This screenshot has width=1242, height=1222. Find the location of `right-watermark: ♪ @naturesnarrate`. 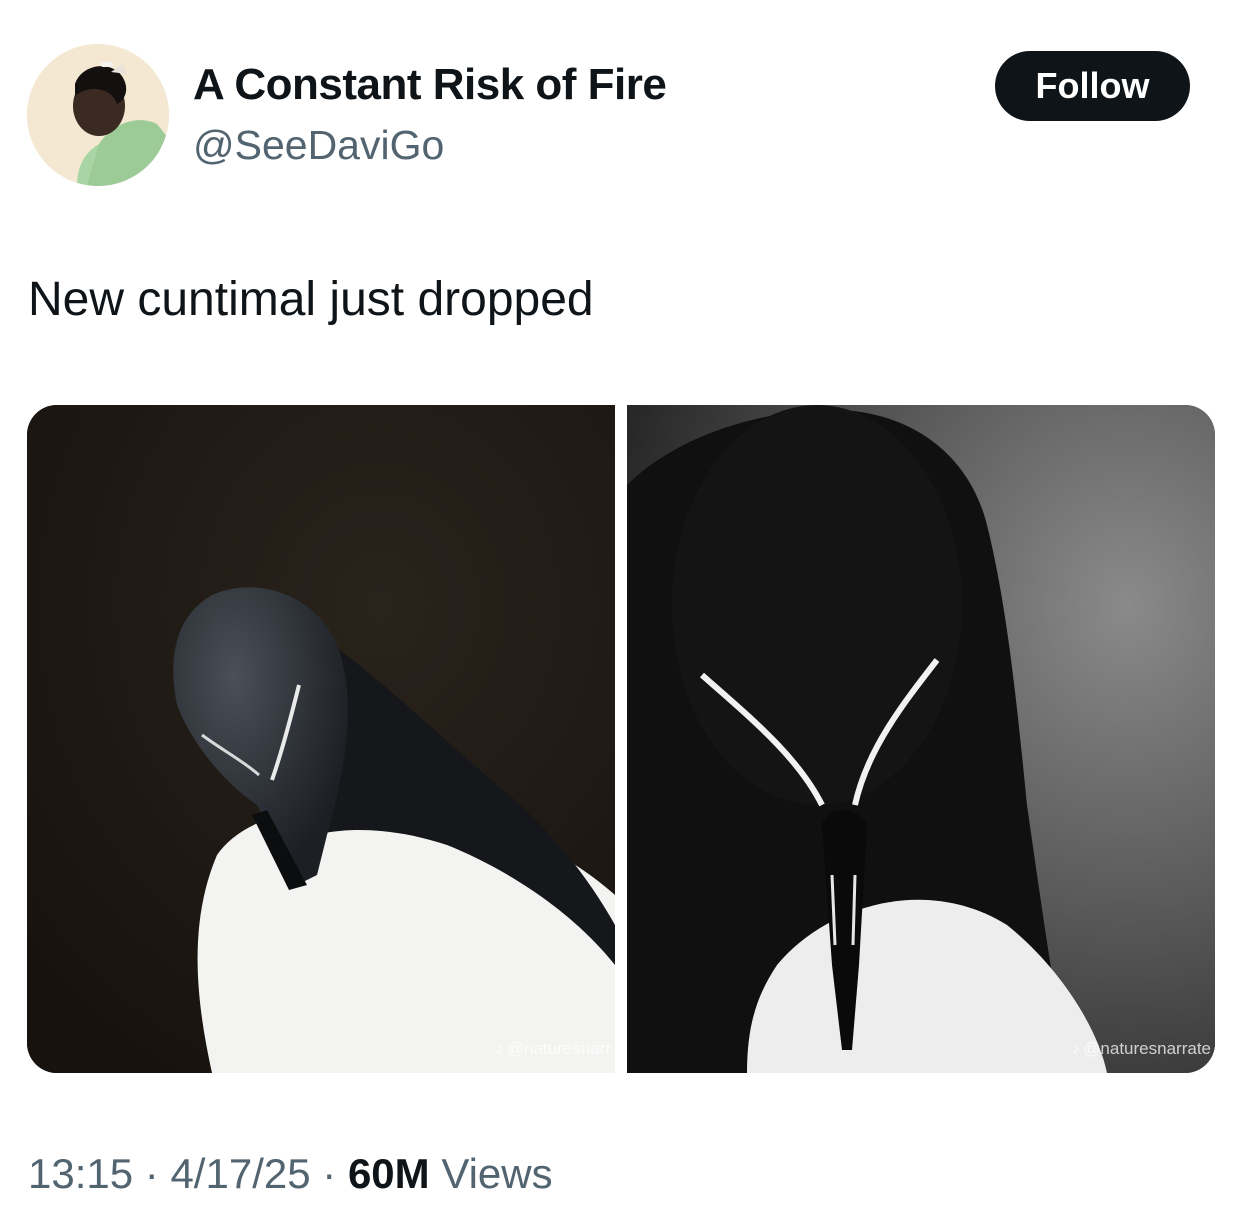

right-watermark: ♪ @naturesnarrate is located at coordinates (1141, 1049).